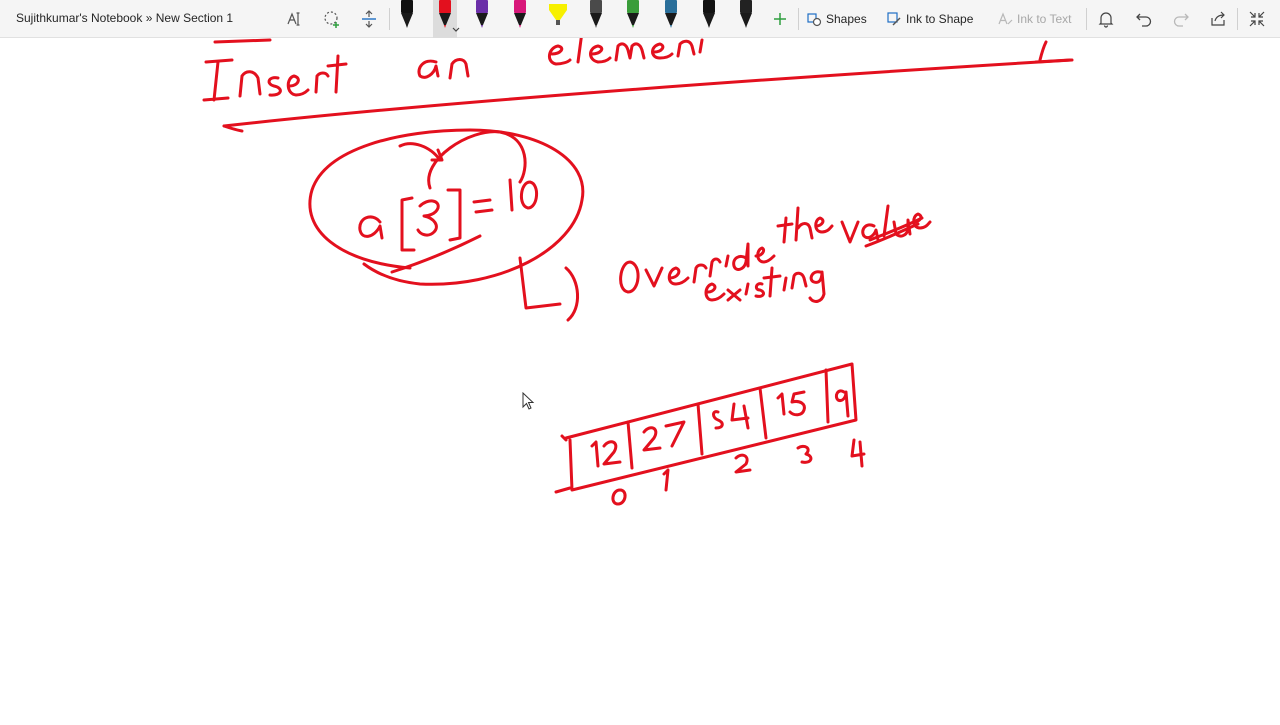 The height and width of the screenshot is (725, 1280). I want to click on add-space-icon, so click(369, 19).